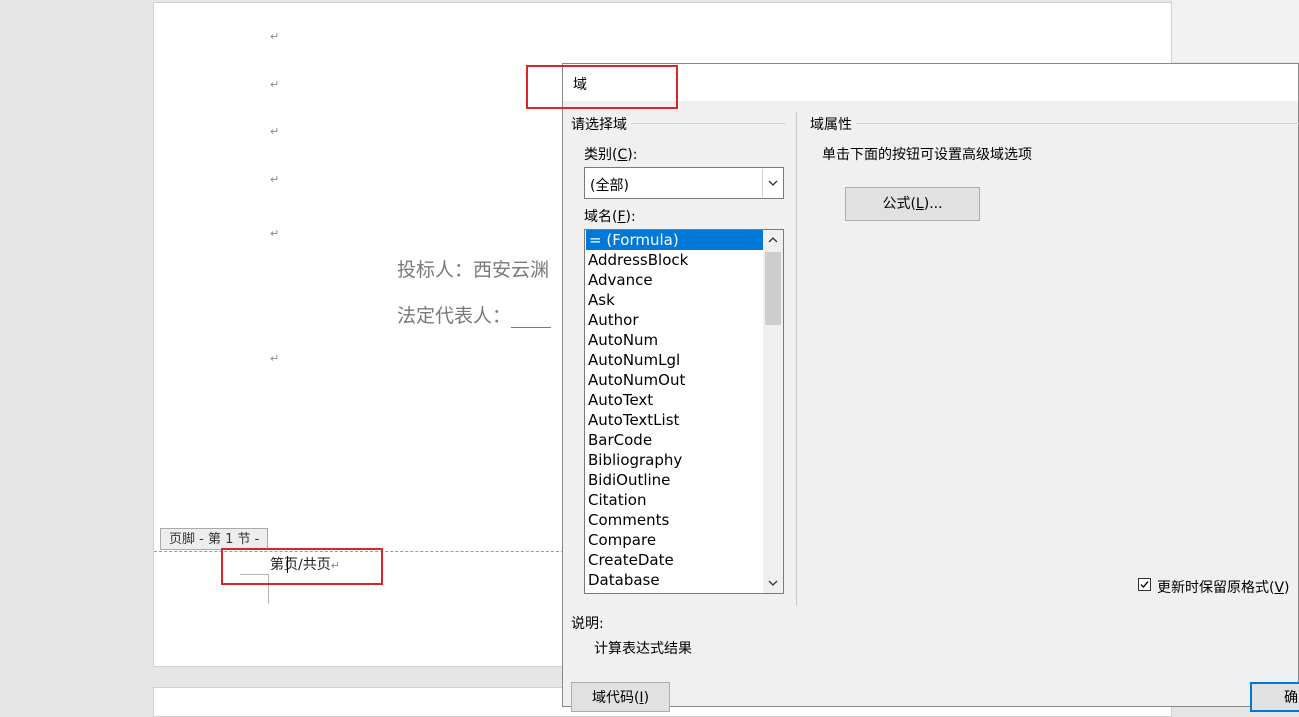 The image size is (1299, 717). Describe the element at coordinates (674, 240) in the screenshot. I see `field-name-item: = (Formula)` at that location.